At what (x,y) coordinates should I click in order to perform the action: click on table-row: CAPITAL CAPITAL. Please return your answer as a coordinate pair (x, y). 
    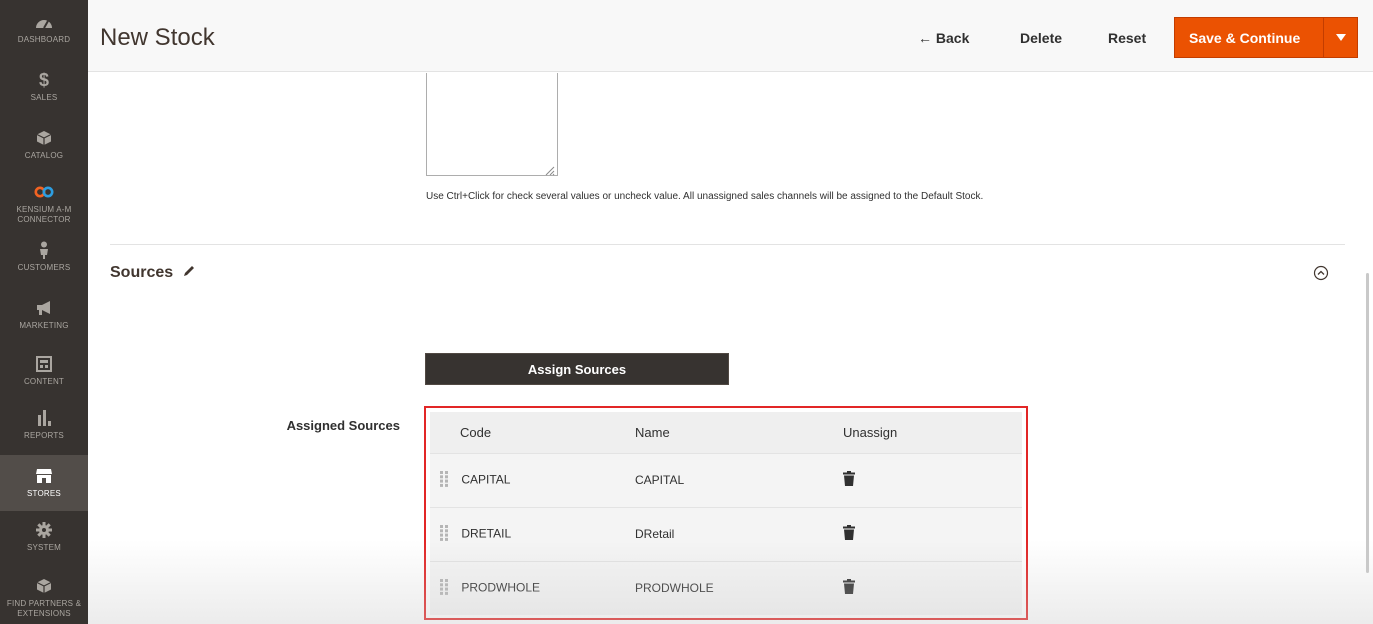
    Looking at the image, I should click on (726, 480).